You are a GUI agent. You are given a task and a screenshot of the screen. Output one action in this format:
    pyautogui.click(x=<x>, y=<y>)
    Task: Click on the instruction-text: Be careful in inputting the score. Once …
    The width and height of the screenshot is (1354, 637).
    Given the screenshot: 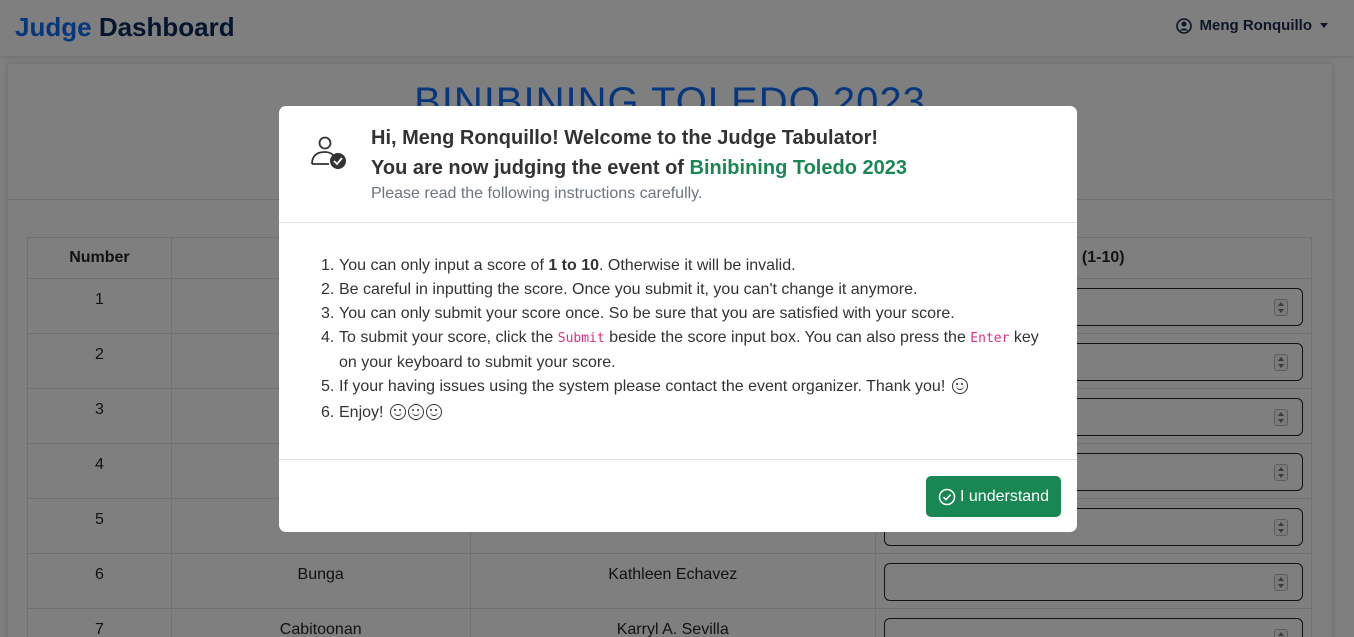 What is the action you would take?
    pyautogui.click(x=628, y=289)
    